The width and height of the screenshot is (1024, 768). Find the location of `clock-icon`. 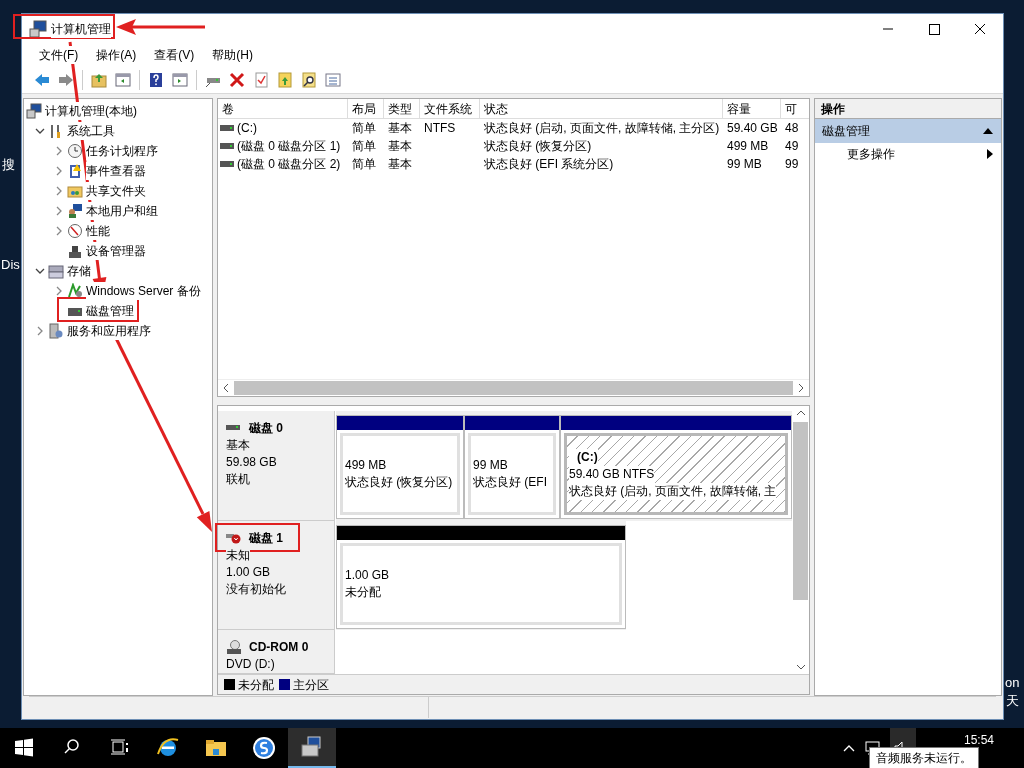

clock-icon is located at coordinates (75, 151).